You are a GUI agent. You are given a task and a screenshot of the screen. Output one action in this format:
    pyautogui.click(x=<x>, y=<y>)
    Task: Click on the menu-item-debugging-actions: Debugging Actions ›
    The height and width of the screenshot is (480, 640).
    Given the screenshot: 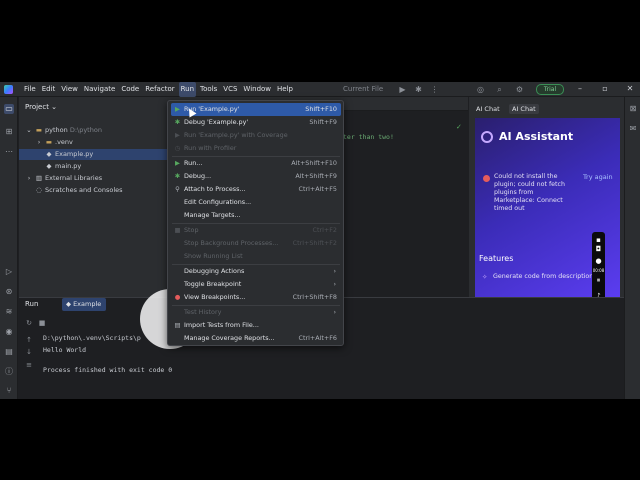 What is the action you would take?
    pyautogui.click(x=256, y=271)
    